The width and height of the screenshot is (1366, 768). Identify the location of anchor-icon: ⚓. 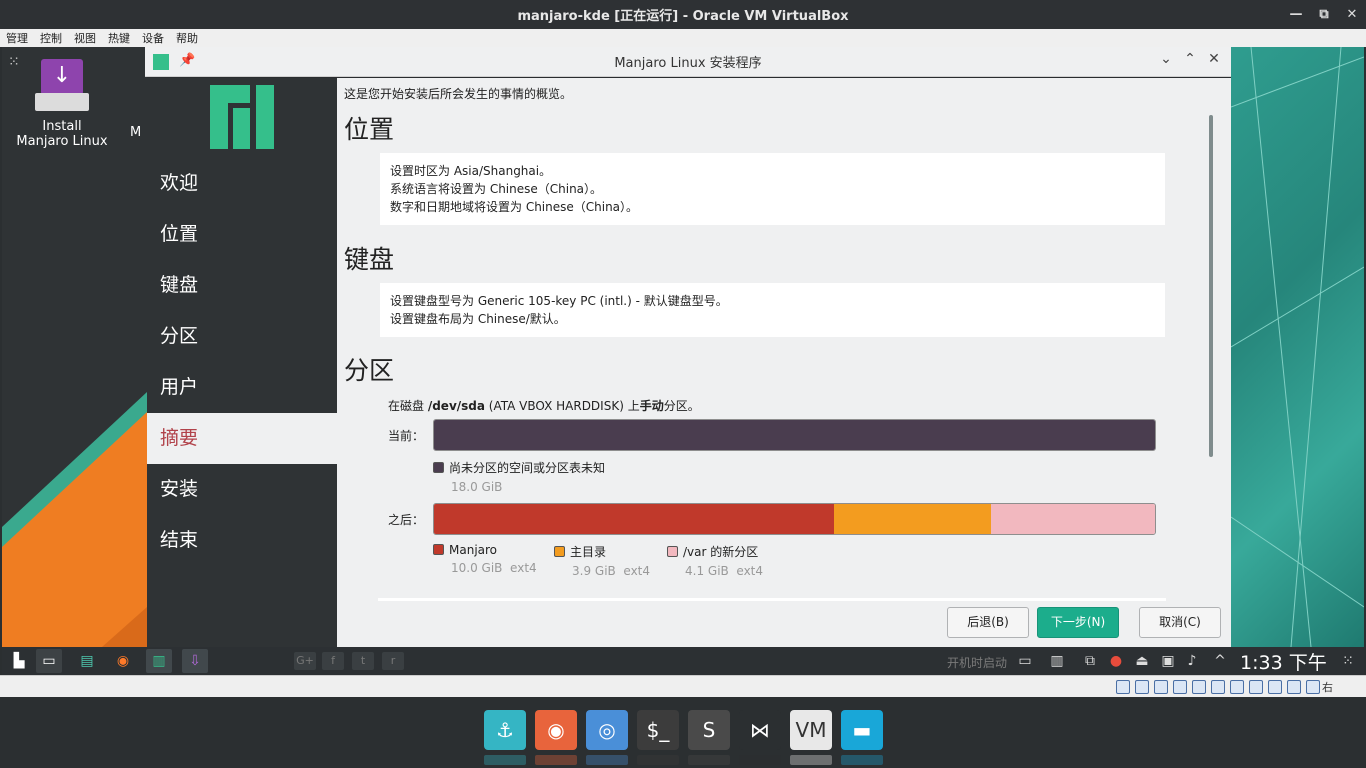
(505, 730).